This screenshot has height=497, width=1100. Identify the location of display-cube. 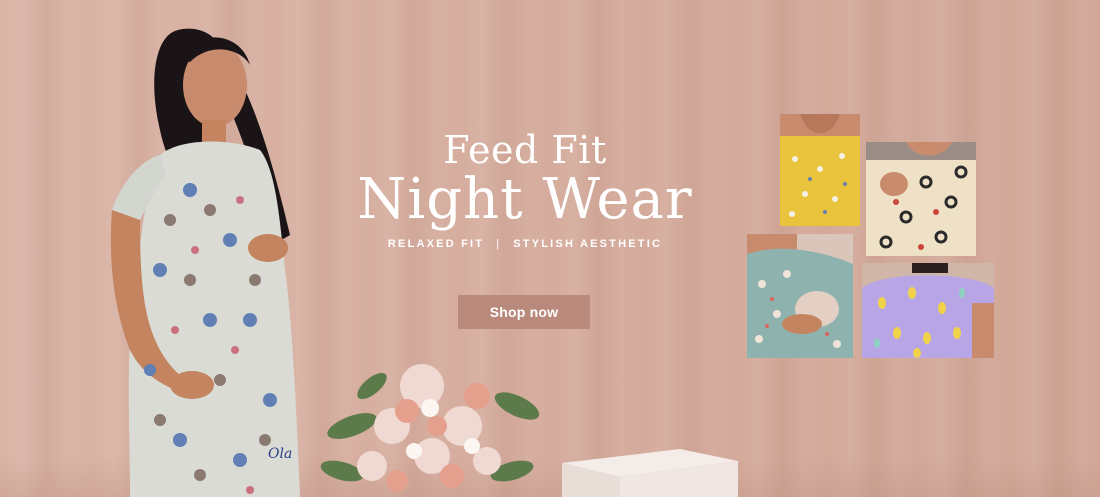
(650, 472).